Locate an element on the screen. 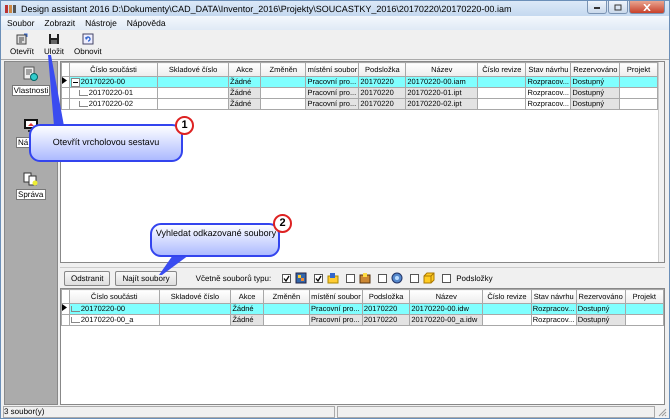 The width and height of the screenshot is (670, 419). callout-text: Otevřít vrcholovou sestavu is located at coordinates (106, 142).